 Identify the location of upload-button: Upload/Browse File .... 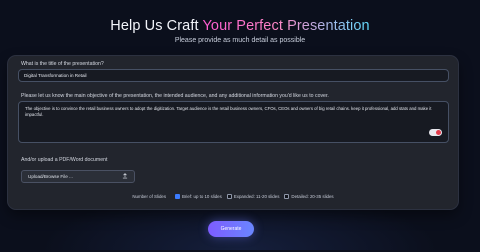
(78, 176).